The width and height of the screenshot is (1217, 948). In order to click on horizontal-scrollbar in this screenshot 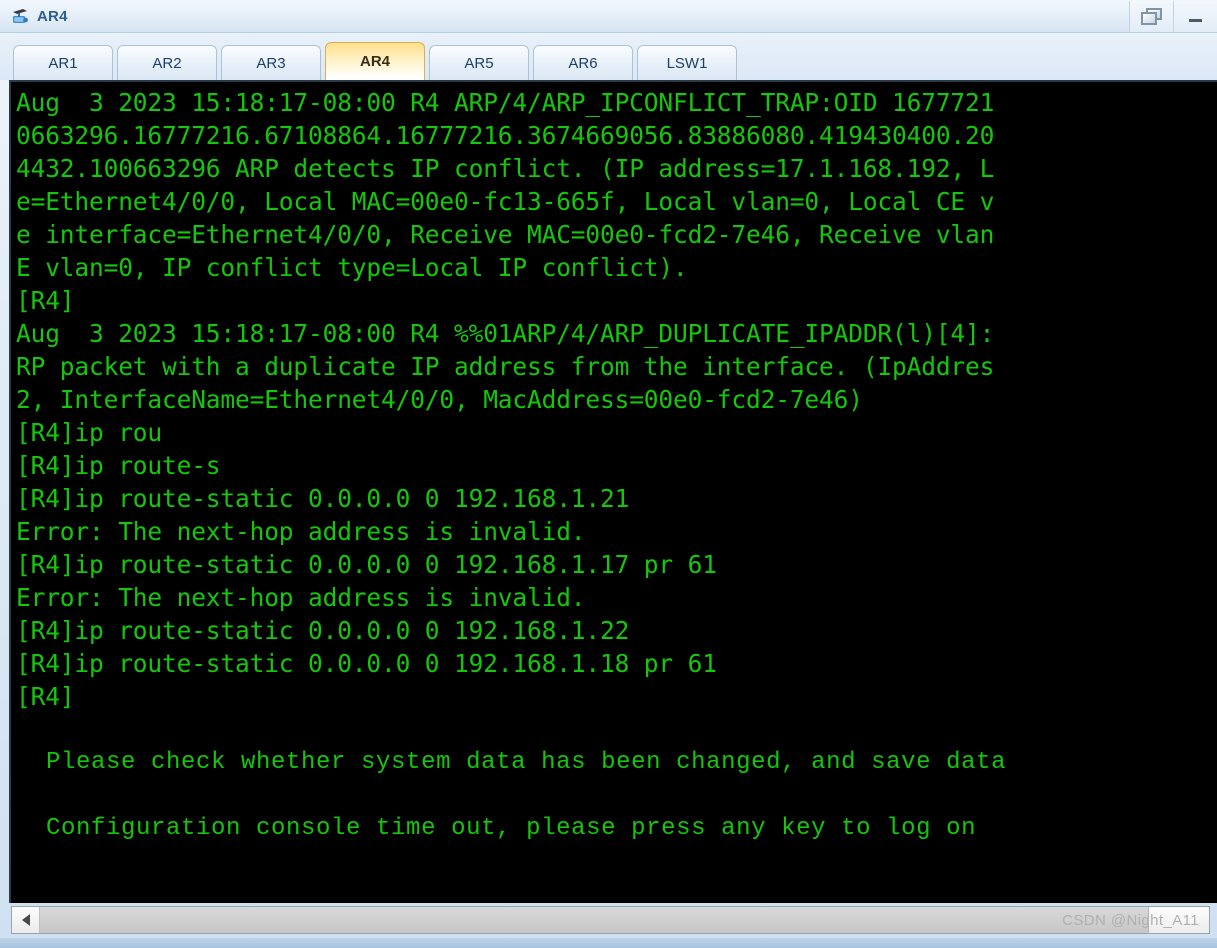, I will do `click(610, 920)`.